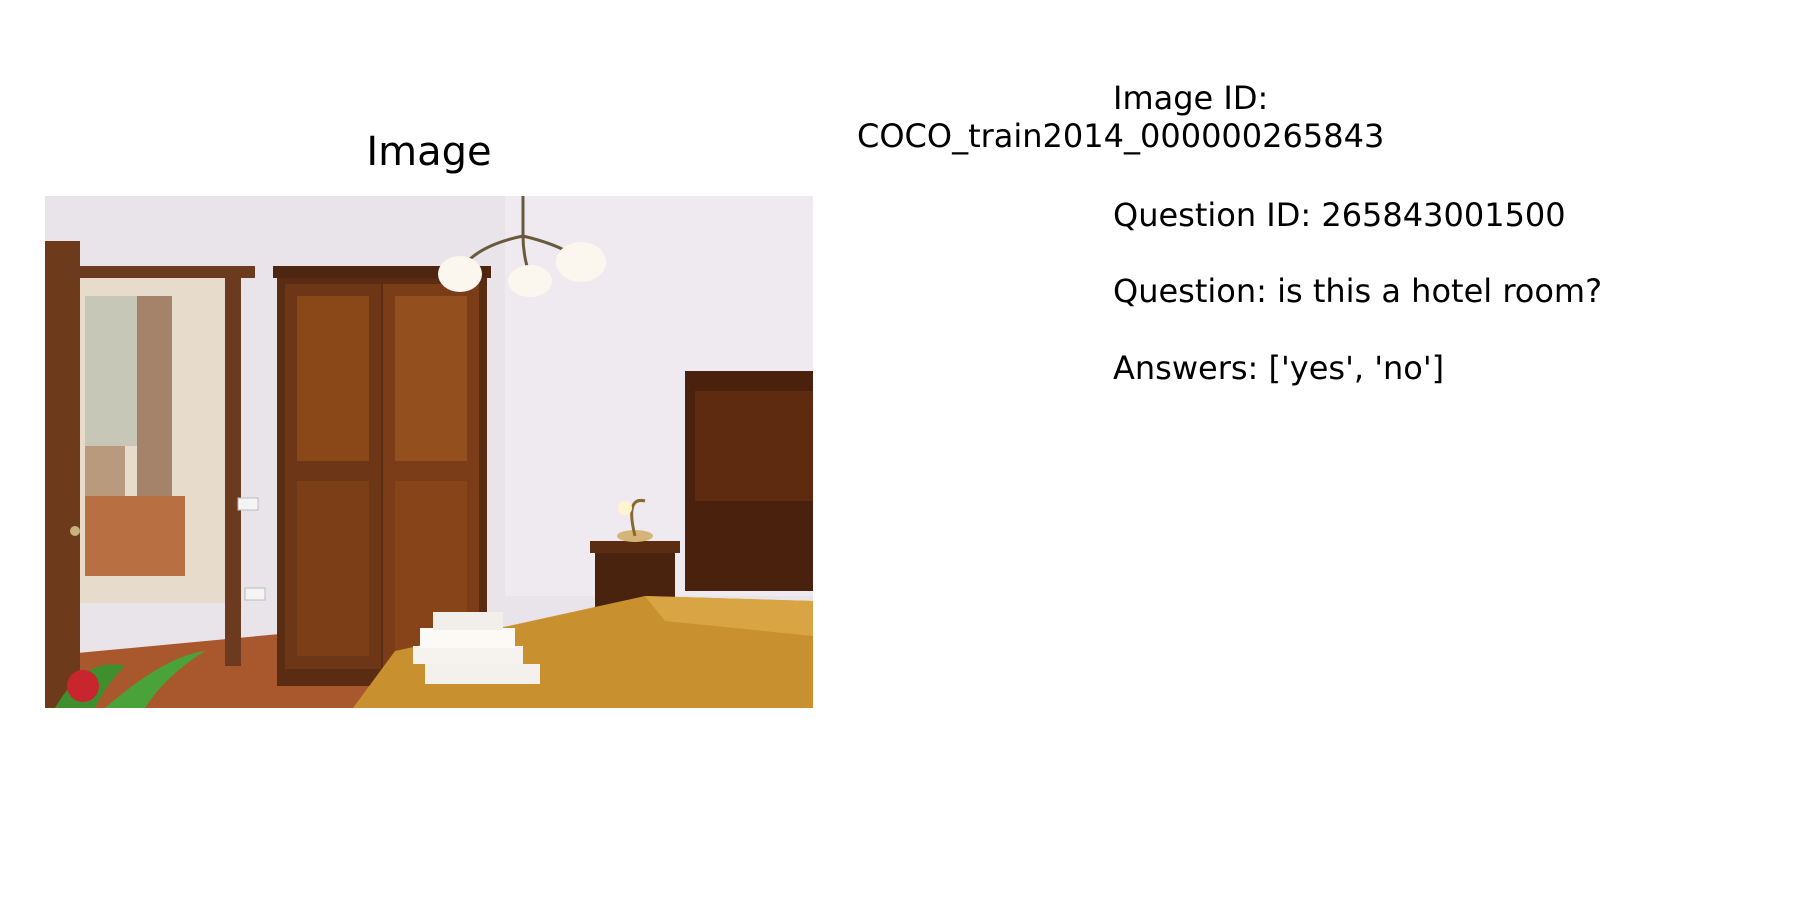  Describe the element at coordinates (635, 547) in the screenshot. I see `nightstand-top` at that location.